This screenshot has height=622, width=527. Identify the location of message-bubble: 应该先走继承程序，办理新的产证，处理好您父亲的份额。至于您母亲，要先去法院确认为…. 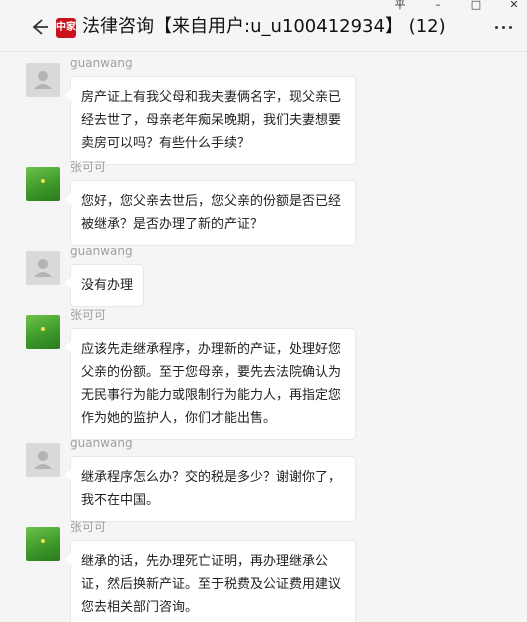
(210, 384).